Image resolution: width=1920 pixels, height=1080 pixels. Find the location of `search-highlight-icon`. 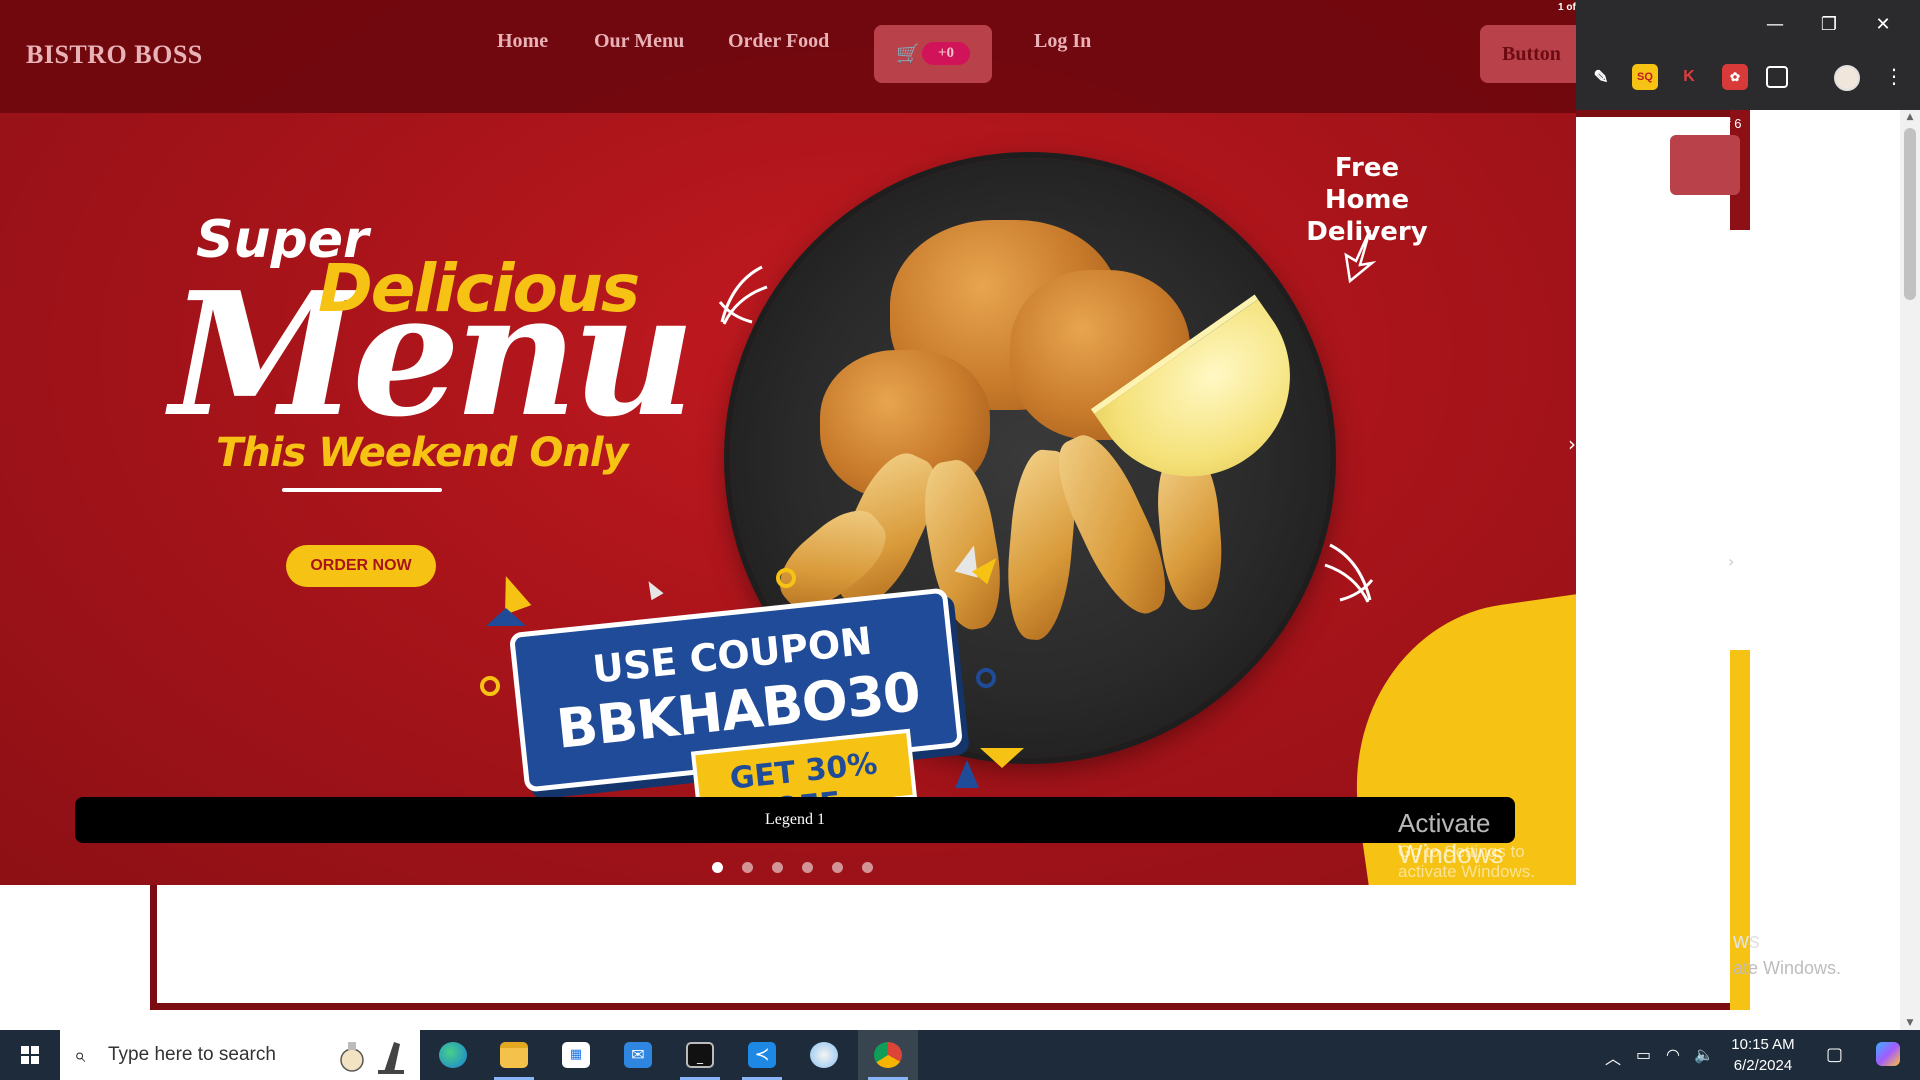

search-highlight-icon is located at coordinates (372, 1058).